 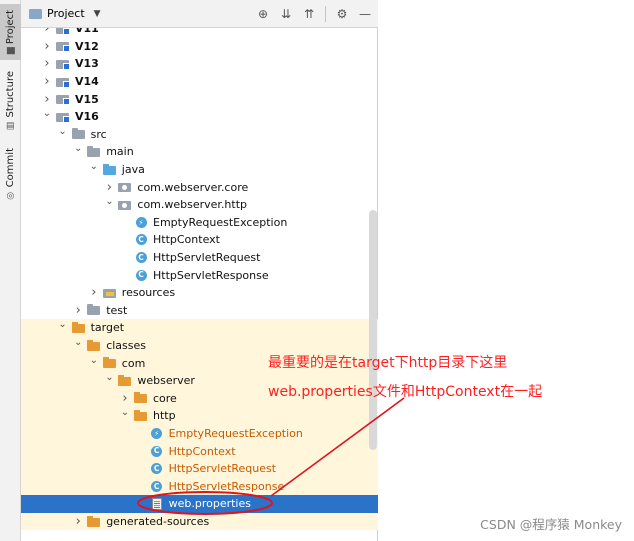 What do you see at coordinates (10, 270) in the screenshot?
I see `tool-window-strip: ▆ Project ▤ Structure ◎ Commit` at bounding box center [10, 270].